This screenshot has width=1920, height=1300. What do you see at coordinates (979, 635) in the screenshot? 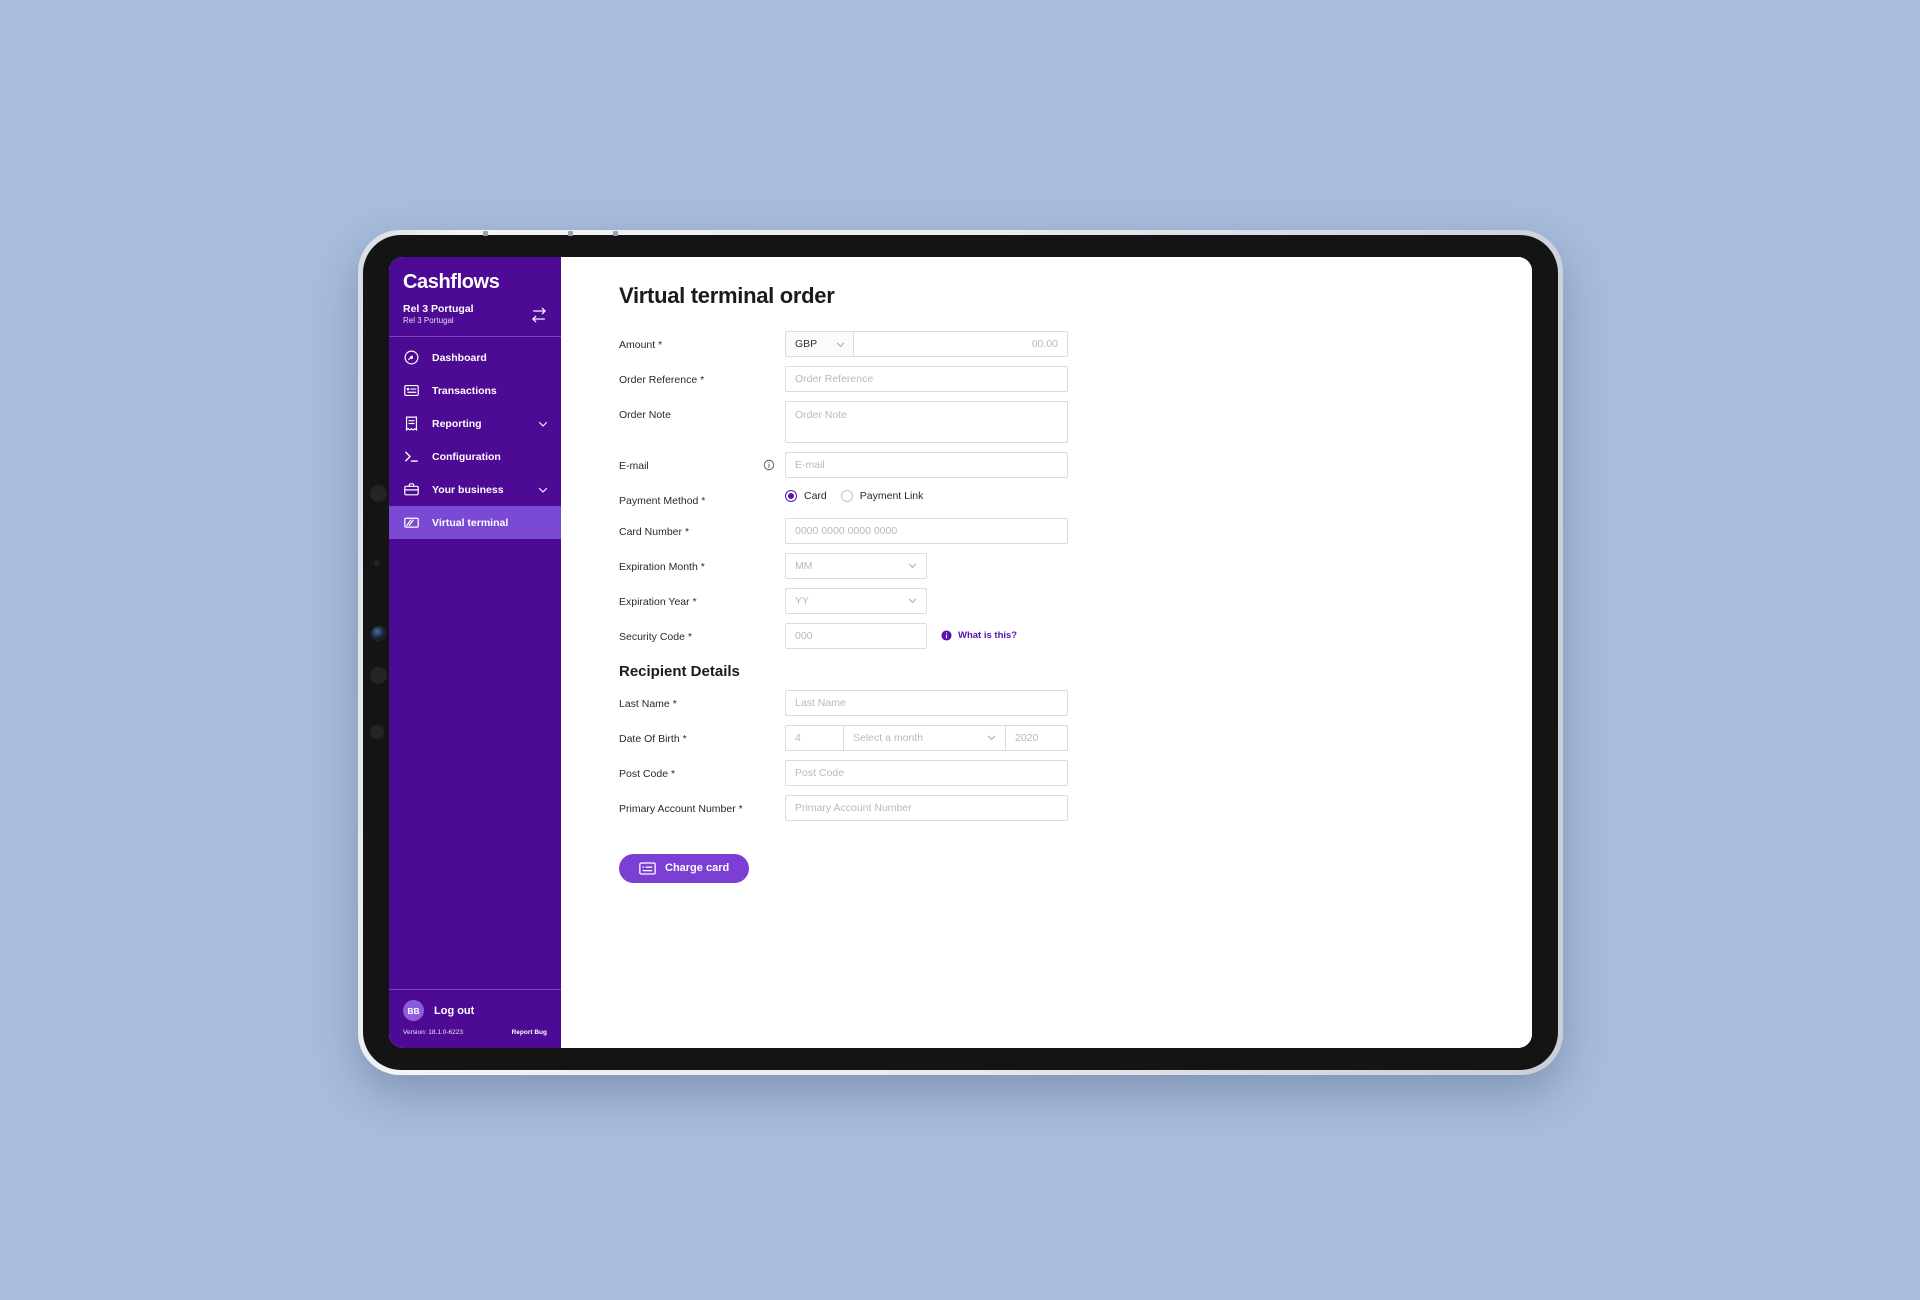
I see `what-is-this-link: What is this?` at bounding box center [979, 635].